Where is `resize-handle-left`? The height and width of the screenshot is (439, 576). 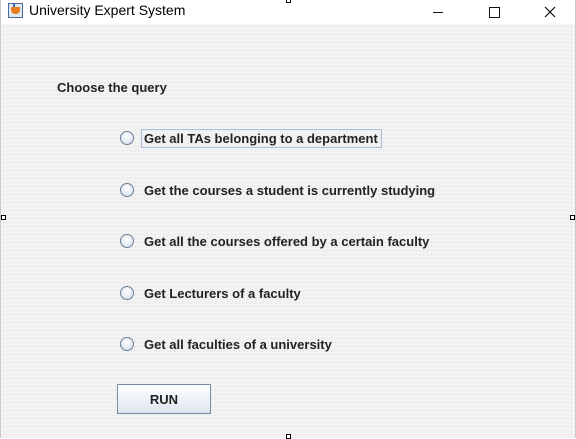 resize-handle-left is located at coordinates (3, 217).